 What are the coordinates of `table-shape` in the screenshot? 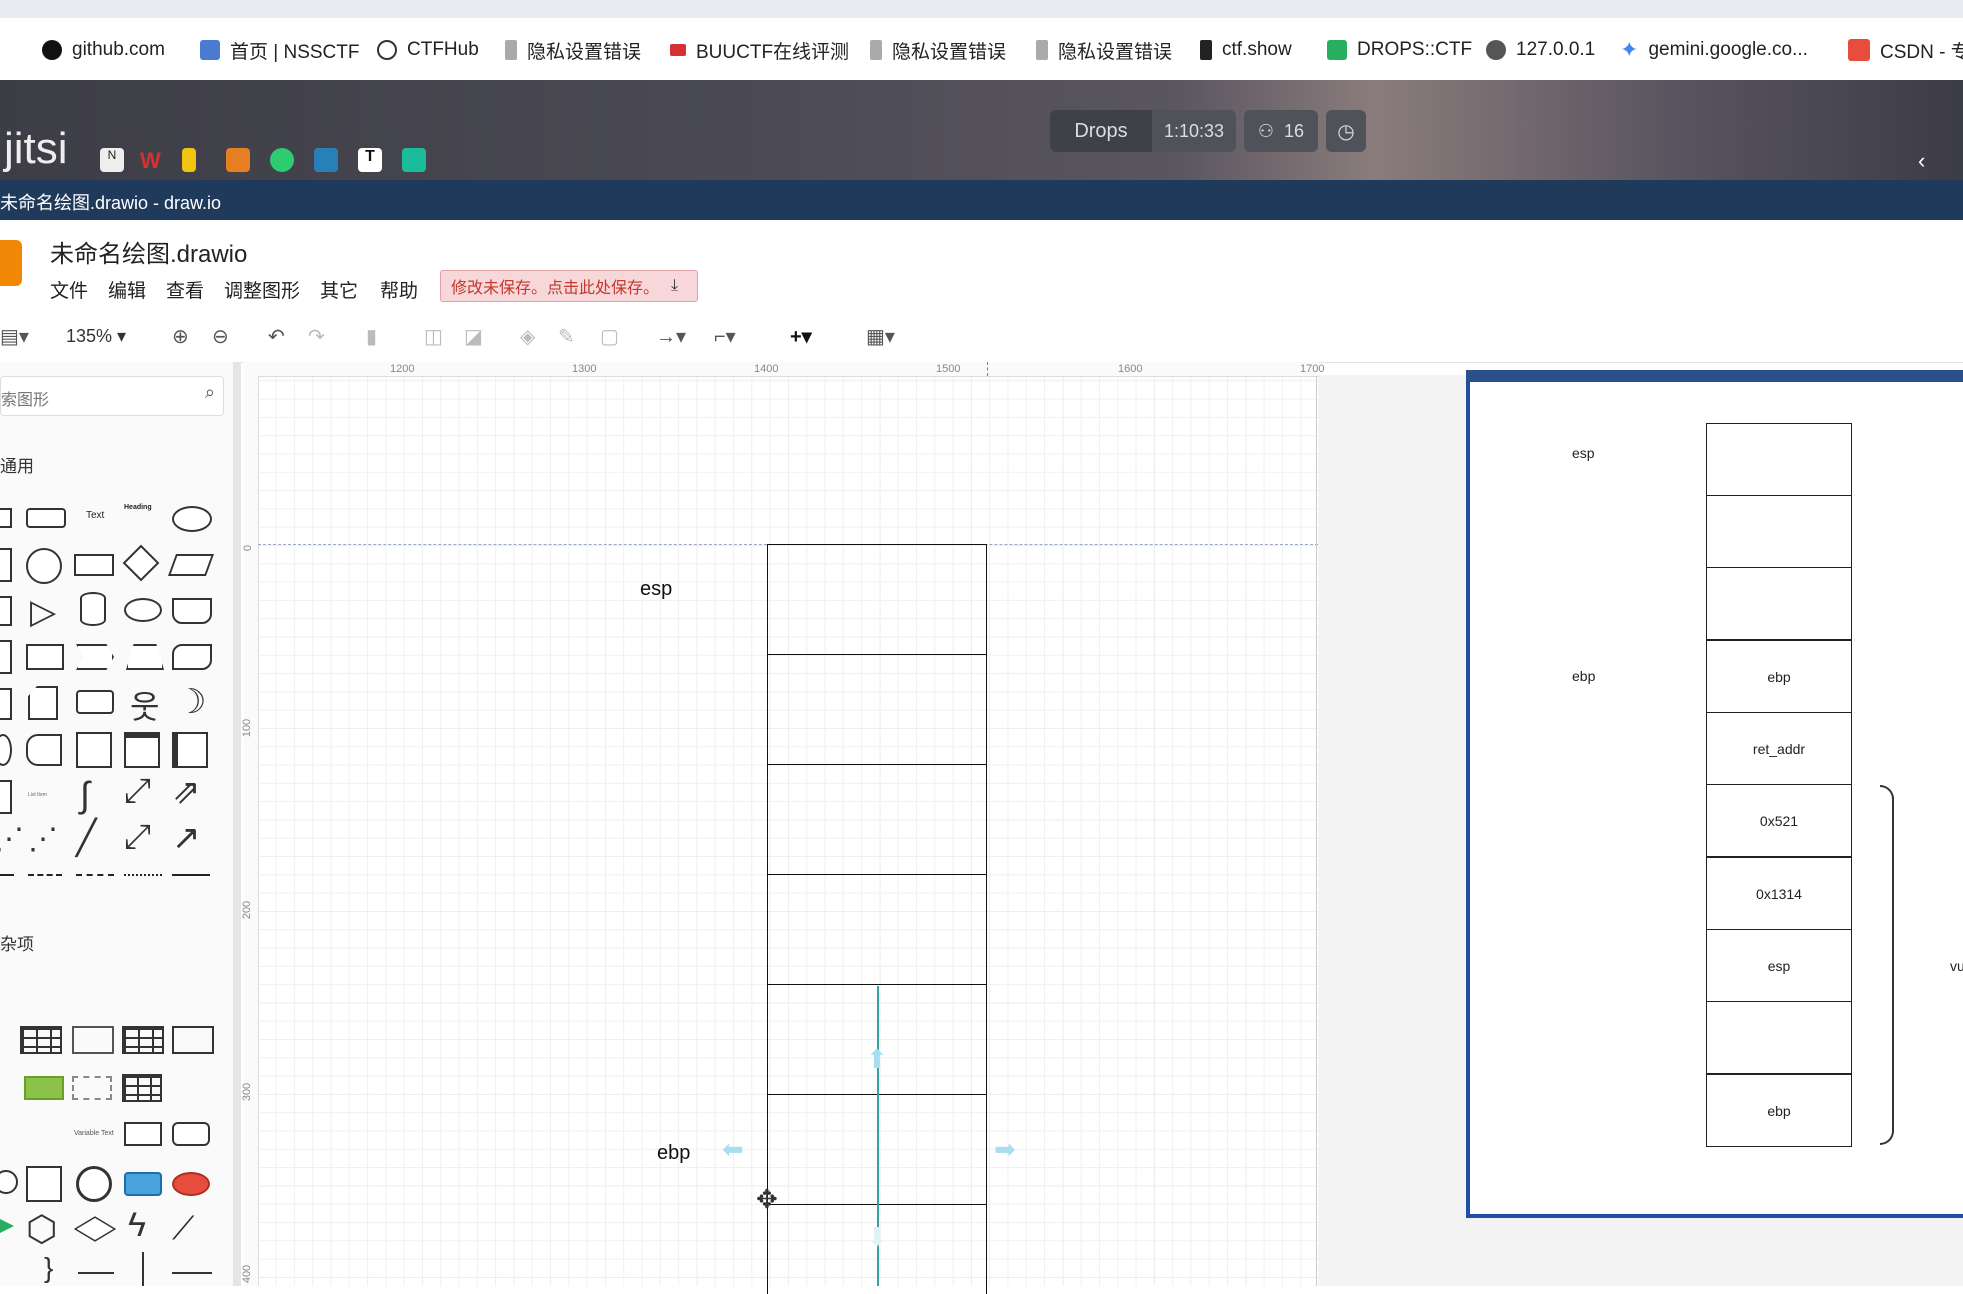 It's located at (41, 1040).